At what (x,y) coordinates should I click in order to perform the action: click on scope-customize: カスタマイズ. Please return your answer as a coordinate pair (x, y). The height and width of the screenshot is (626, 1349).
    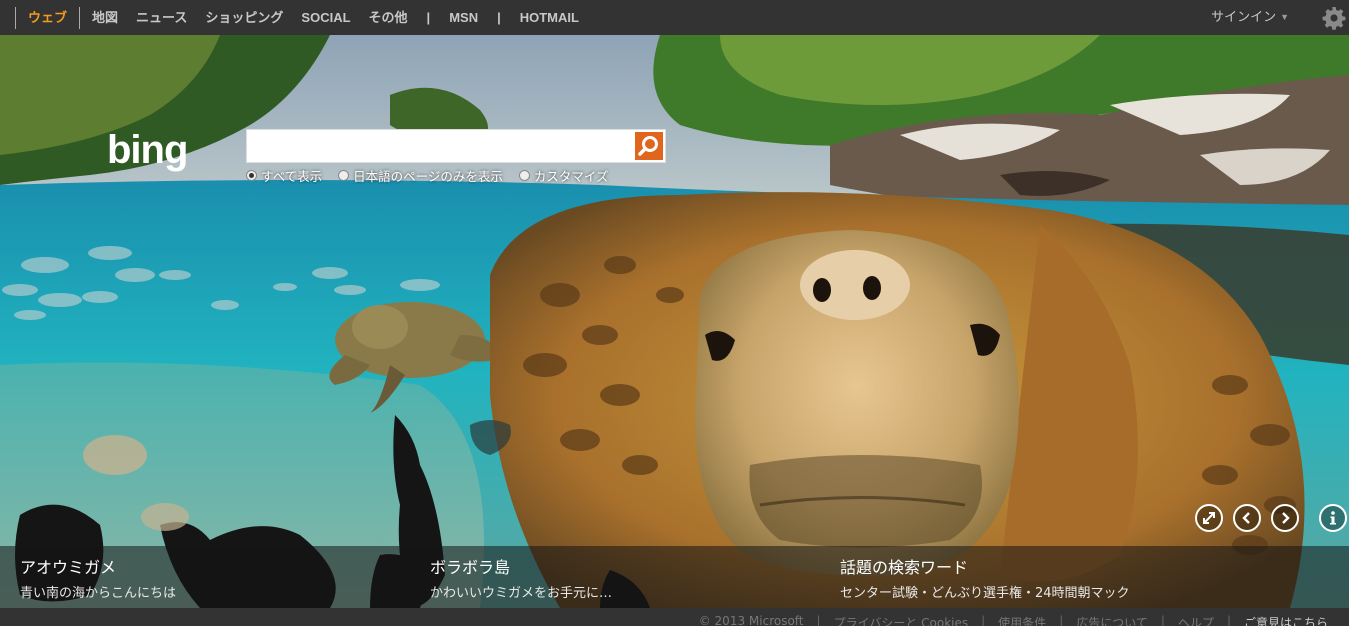
    Looking at the image, I should click on (563, 175).